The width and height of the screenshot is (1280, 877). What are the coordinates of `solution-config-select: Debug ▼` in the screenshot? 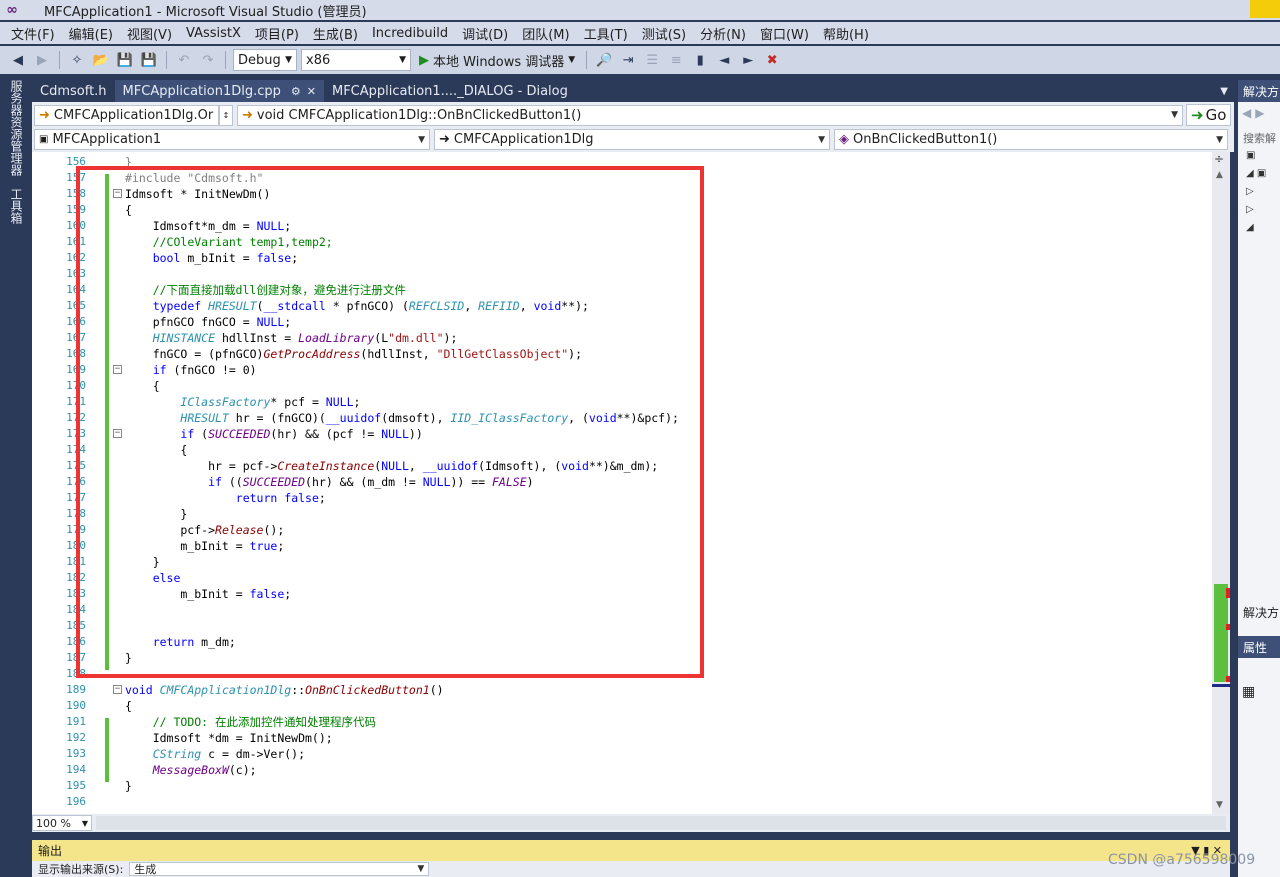 It's located at (265, 60).